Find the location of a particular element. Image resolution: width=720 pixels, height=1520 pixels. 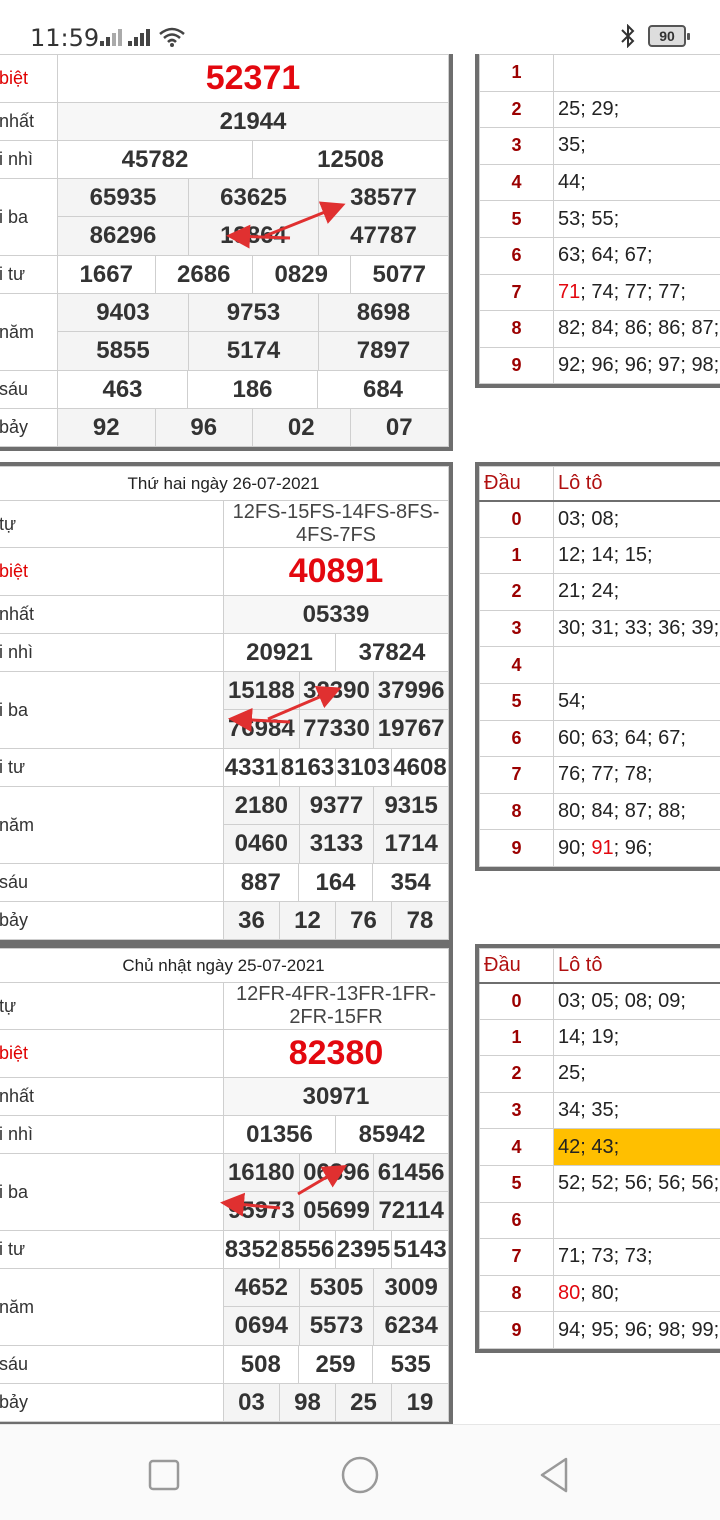

table-row: 2 25; 29; is located at coordinates (599, 109).